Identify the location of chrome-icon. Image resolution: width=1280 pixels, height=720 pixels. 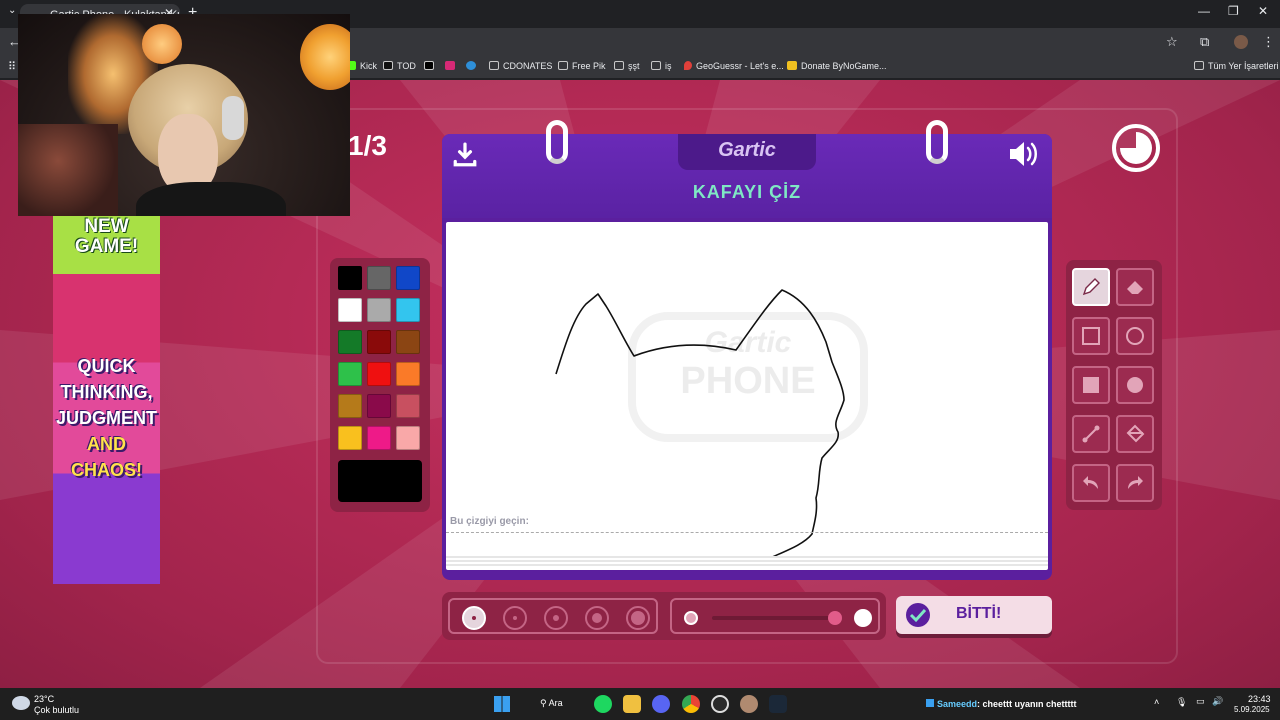
(691, 704).